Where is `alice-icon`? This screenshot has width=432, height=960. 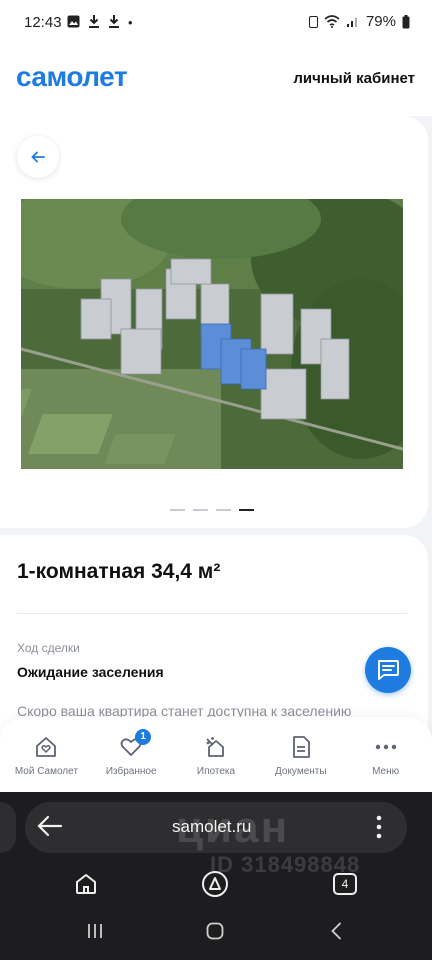 alice-icon is located at coordinates (215, 884).